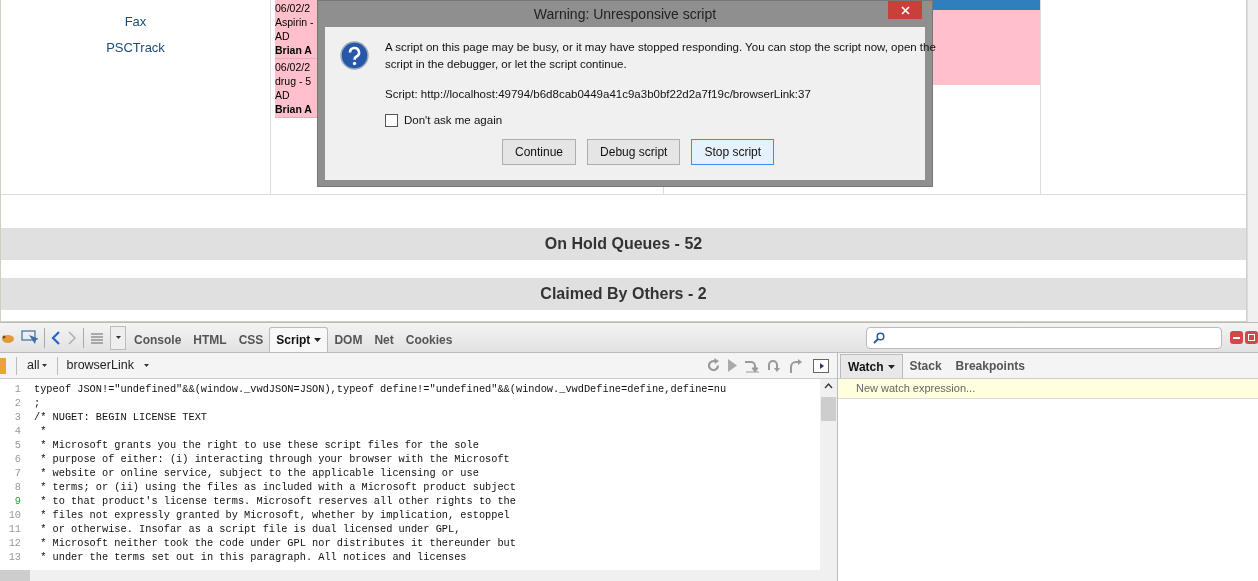 The image size is (1258, 581). What do you see at coordinates (623, 294) in the screenshot?
I see `section-header: Claimed By Others - 2` at bounding box center [623, 294].